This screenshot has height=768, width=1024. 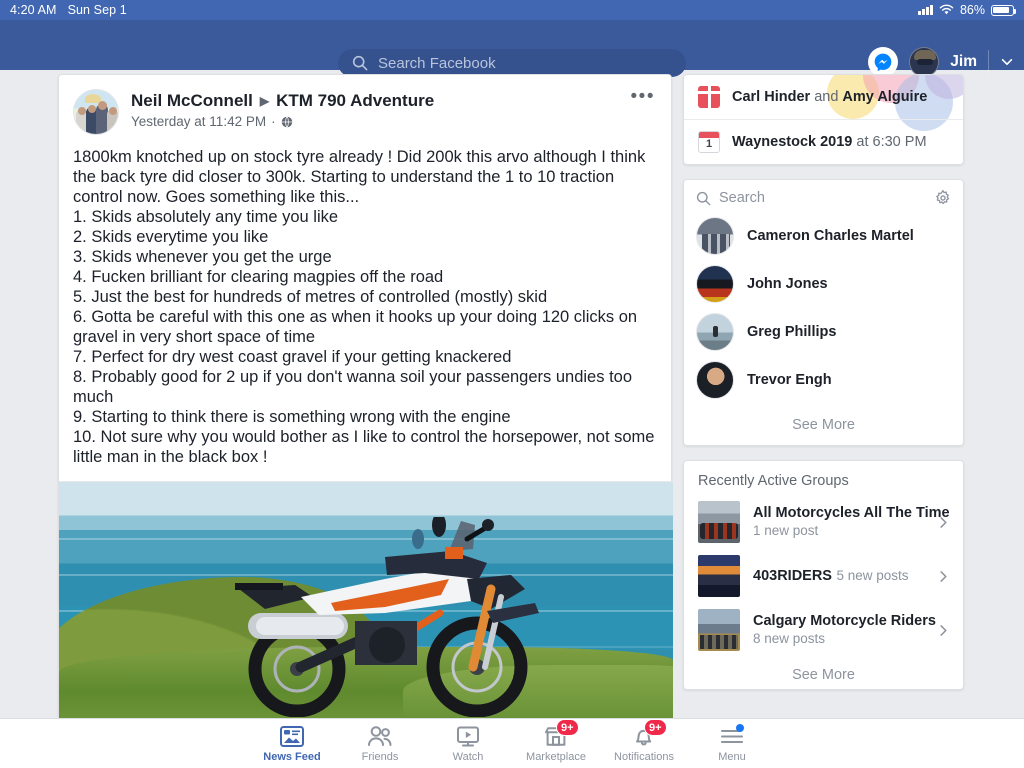 I want to click on bell-icon: 9+, so click(x=649, y=733).